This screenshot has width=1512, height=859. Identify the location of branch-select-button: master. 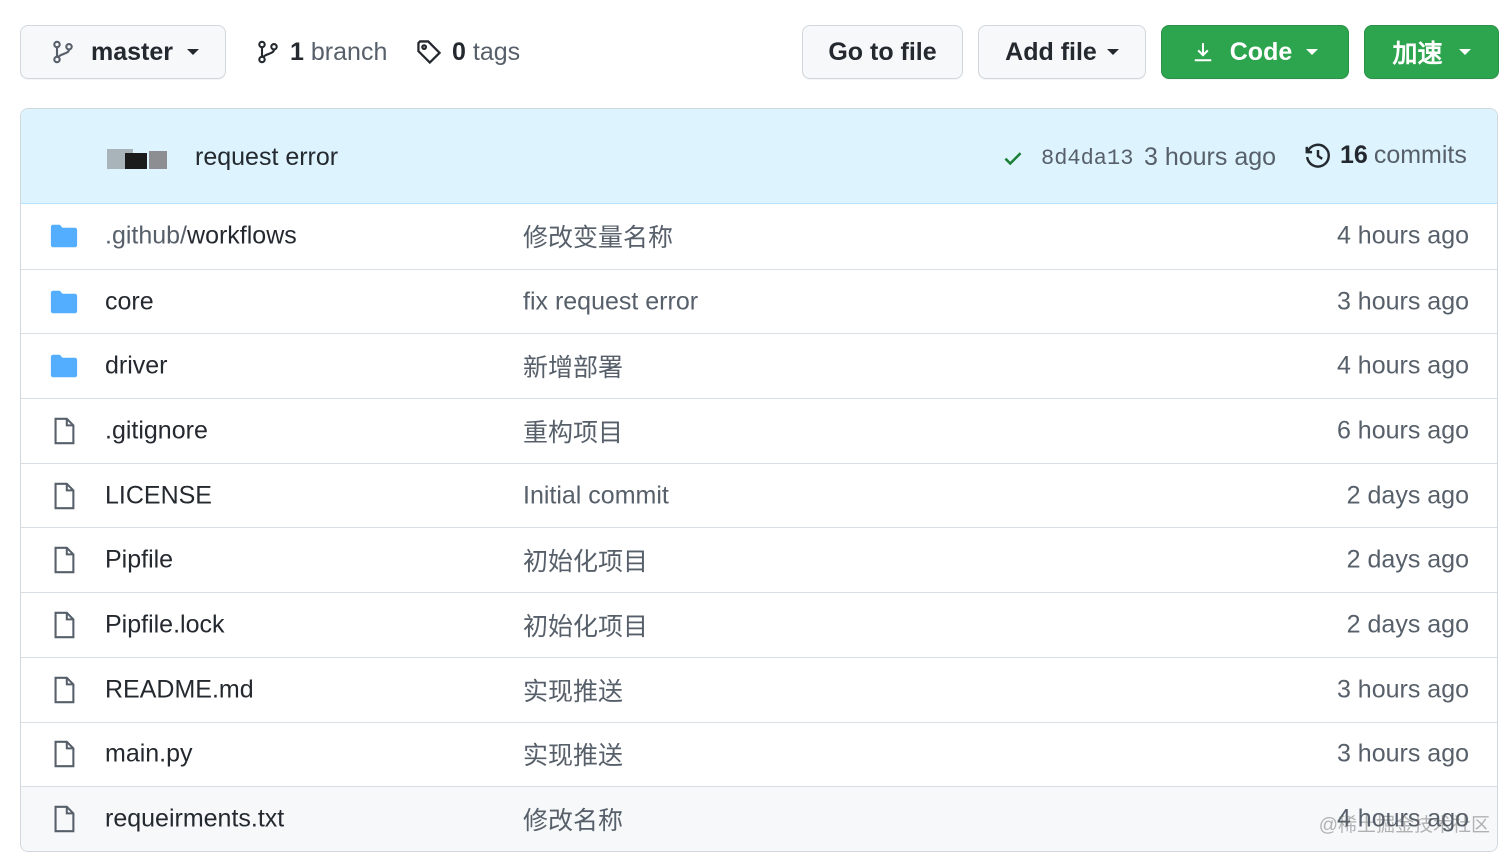
(123, 52).